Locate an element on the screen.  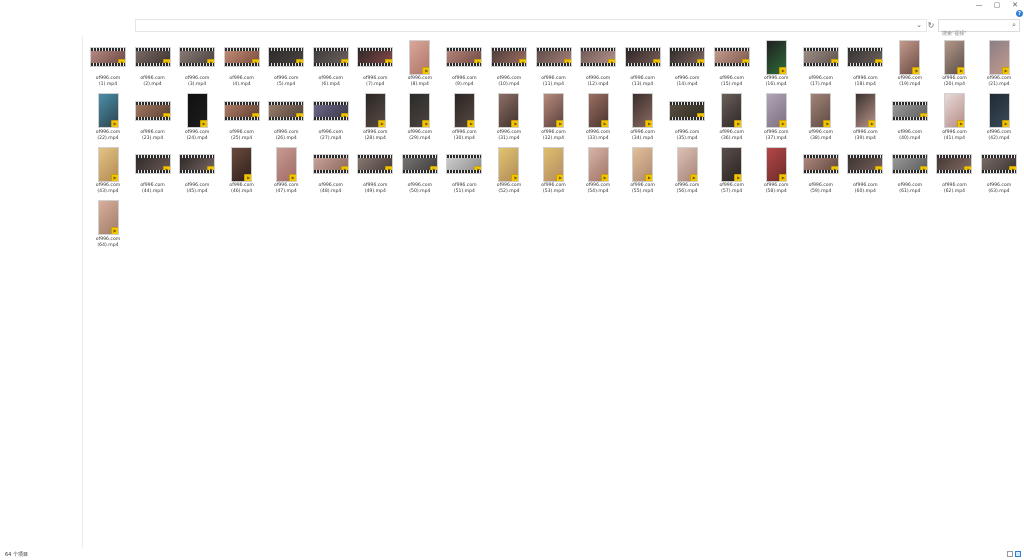
file-item: ▶ of996.com (64).mp4 is located at coordinates (108, 225).